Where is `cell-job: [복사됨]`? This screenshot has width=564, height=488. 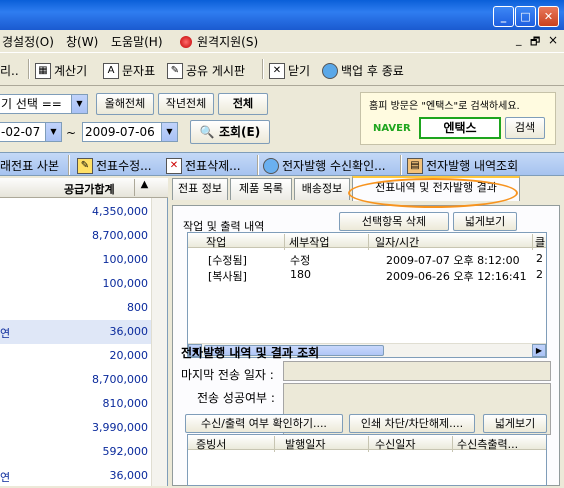 cell-job: [복사됨] is located at coordinates (227, 276).